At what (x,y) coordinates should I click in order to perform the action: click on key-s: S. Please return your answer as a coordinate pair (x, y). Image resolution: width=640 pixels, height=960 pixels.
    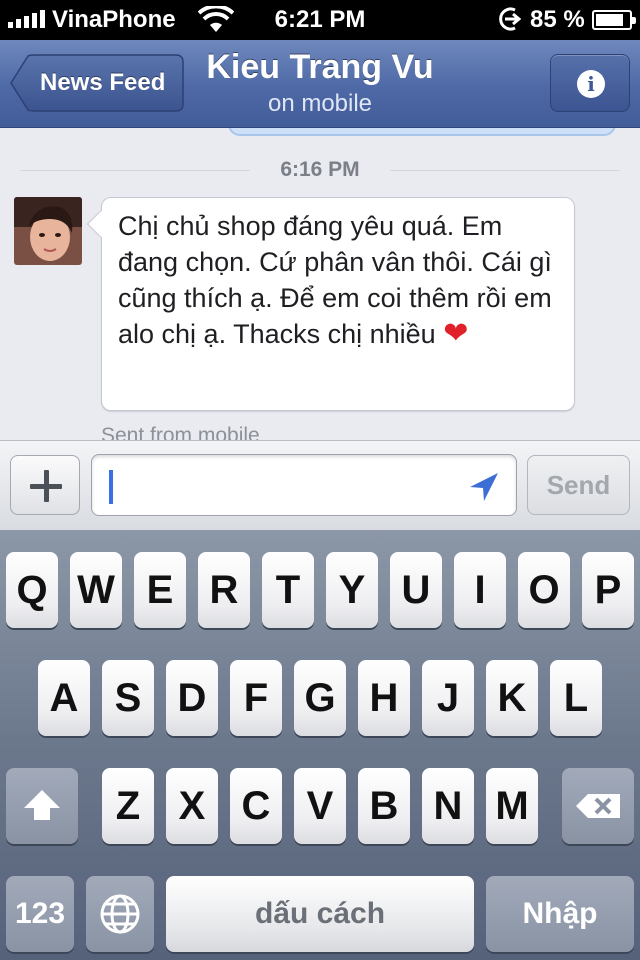
    Looking at the image, I should click on (128, 698).